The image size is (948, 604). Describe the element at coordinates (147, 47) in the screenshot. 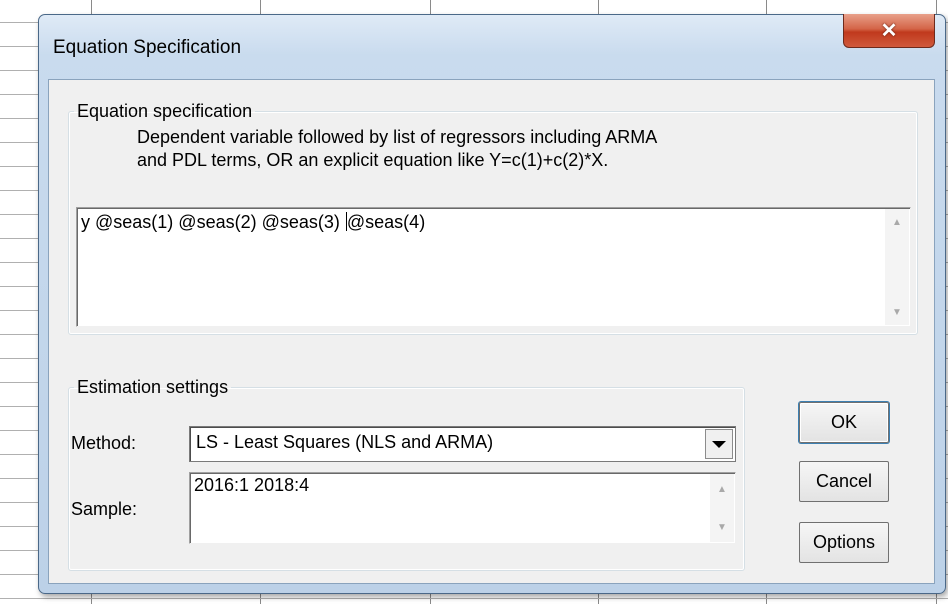

I see `dialog-title: Equation Specification` at that location.